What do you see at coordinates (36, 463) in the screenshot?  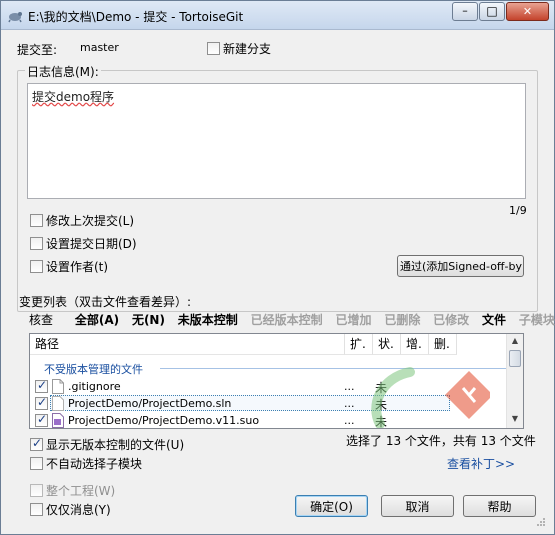 I see `no-autoselect-submodules-checkbox` at bounding box center [36, 463].